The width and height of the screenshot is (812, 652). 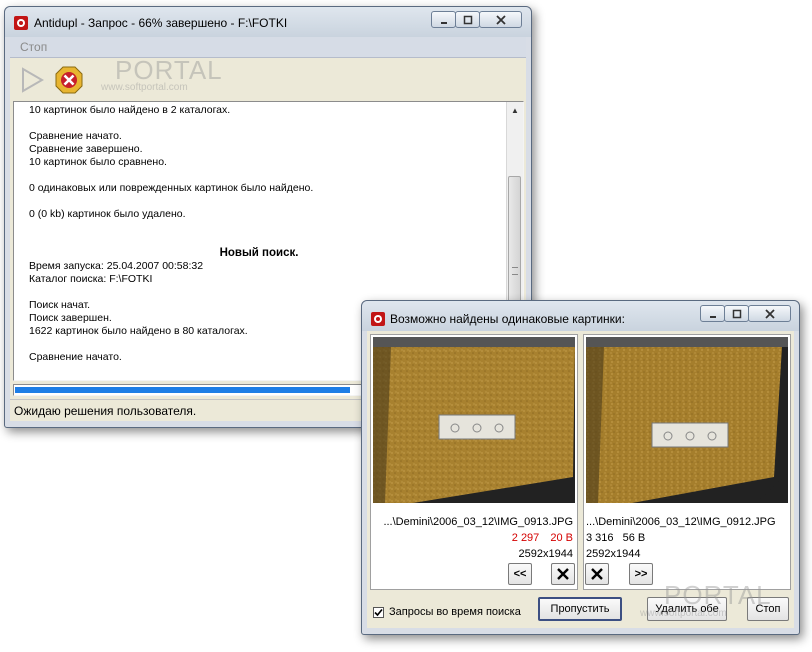 I want to click on left-file-path: ...\Demini\2006_03_12\IMG_0913.JPG, so click(x=478, y=522).